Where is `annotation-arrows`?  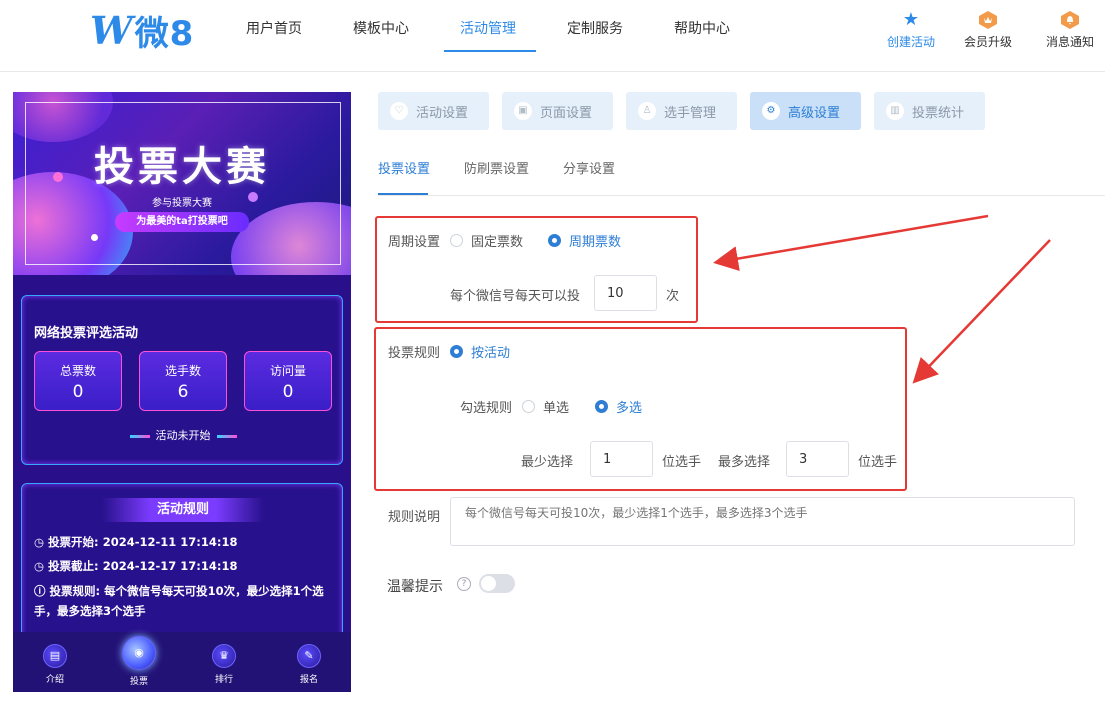 annotation-arrows is located at coordinates (882, 299).